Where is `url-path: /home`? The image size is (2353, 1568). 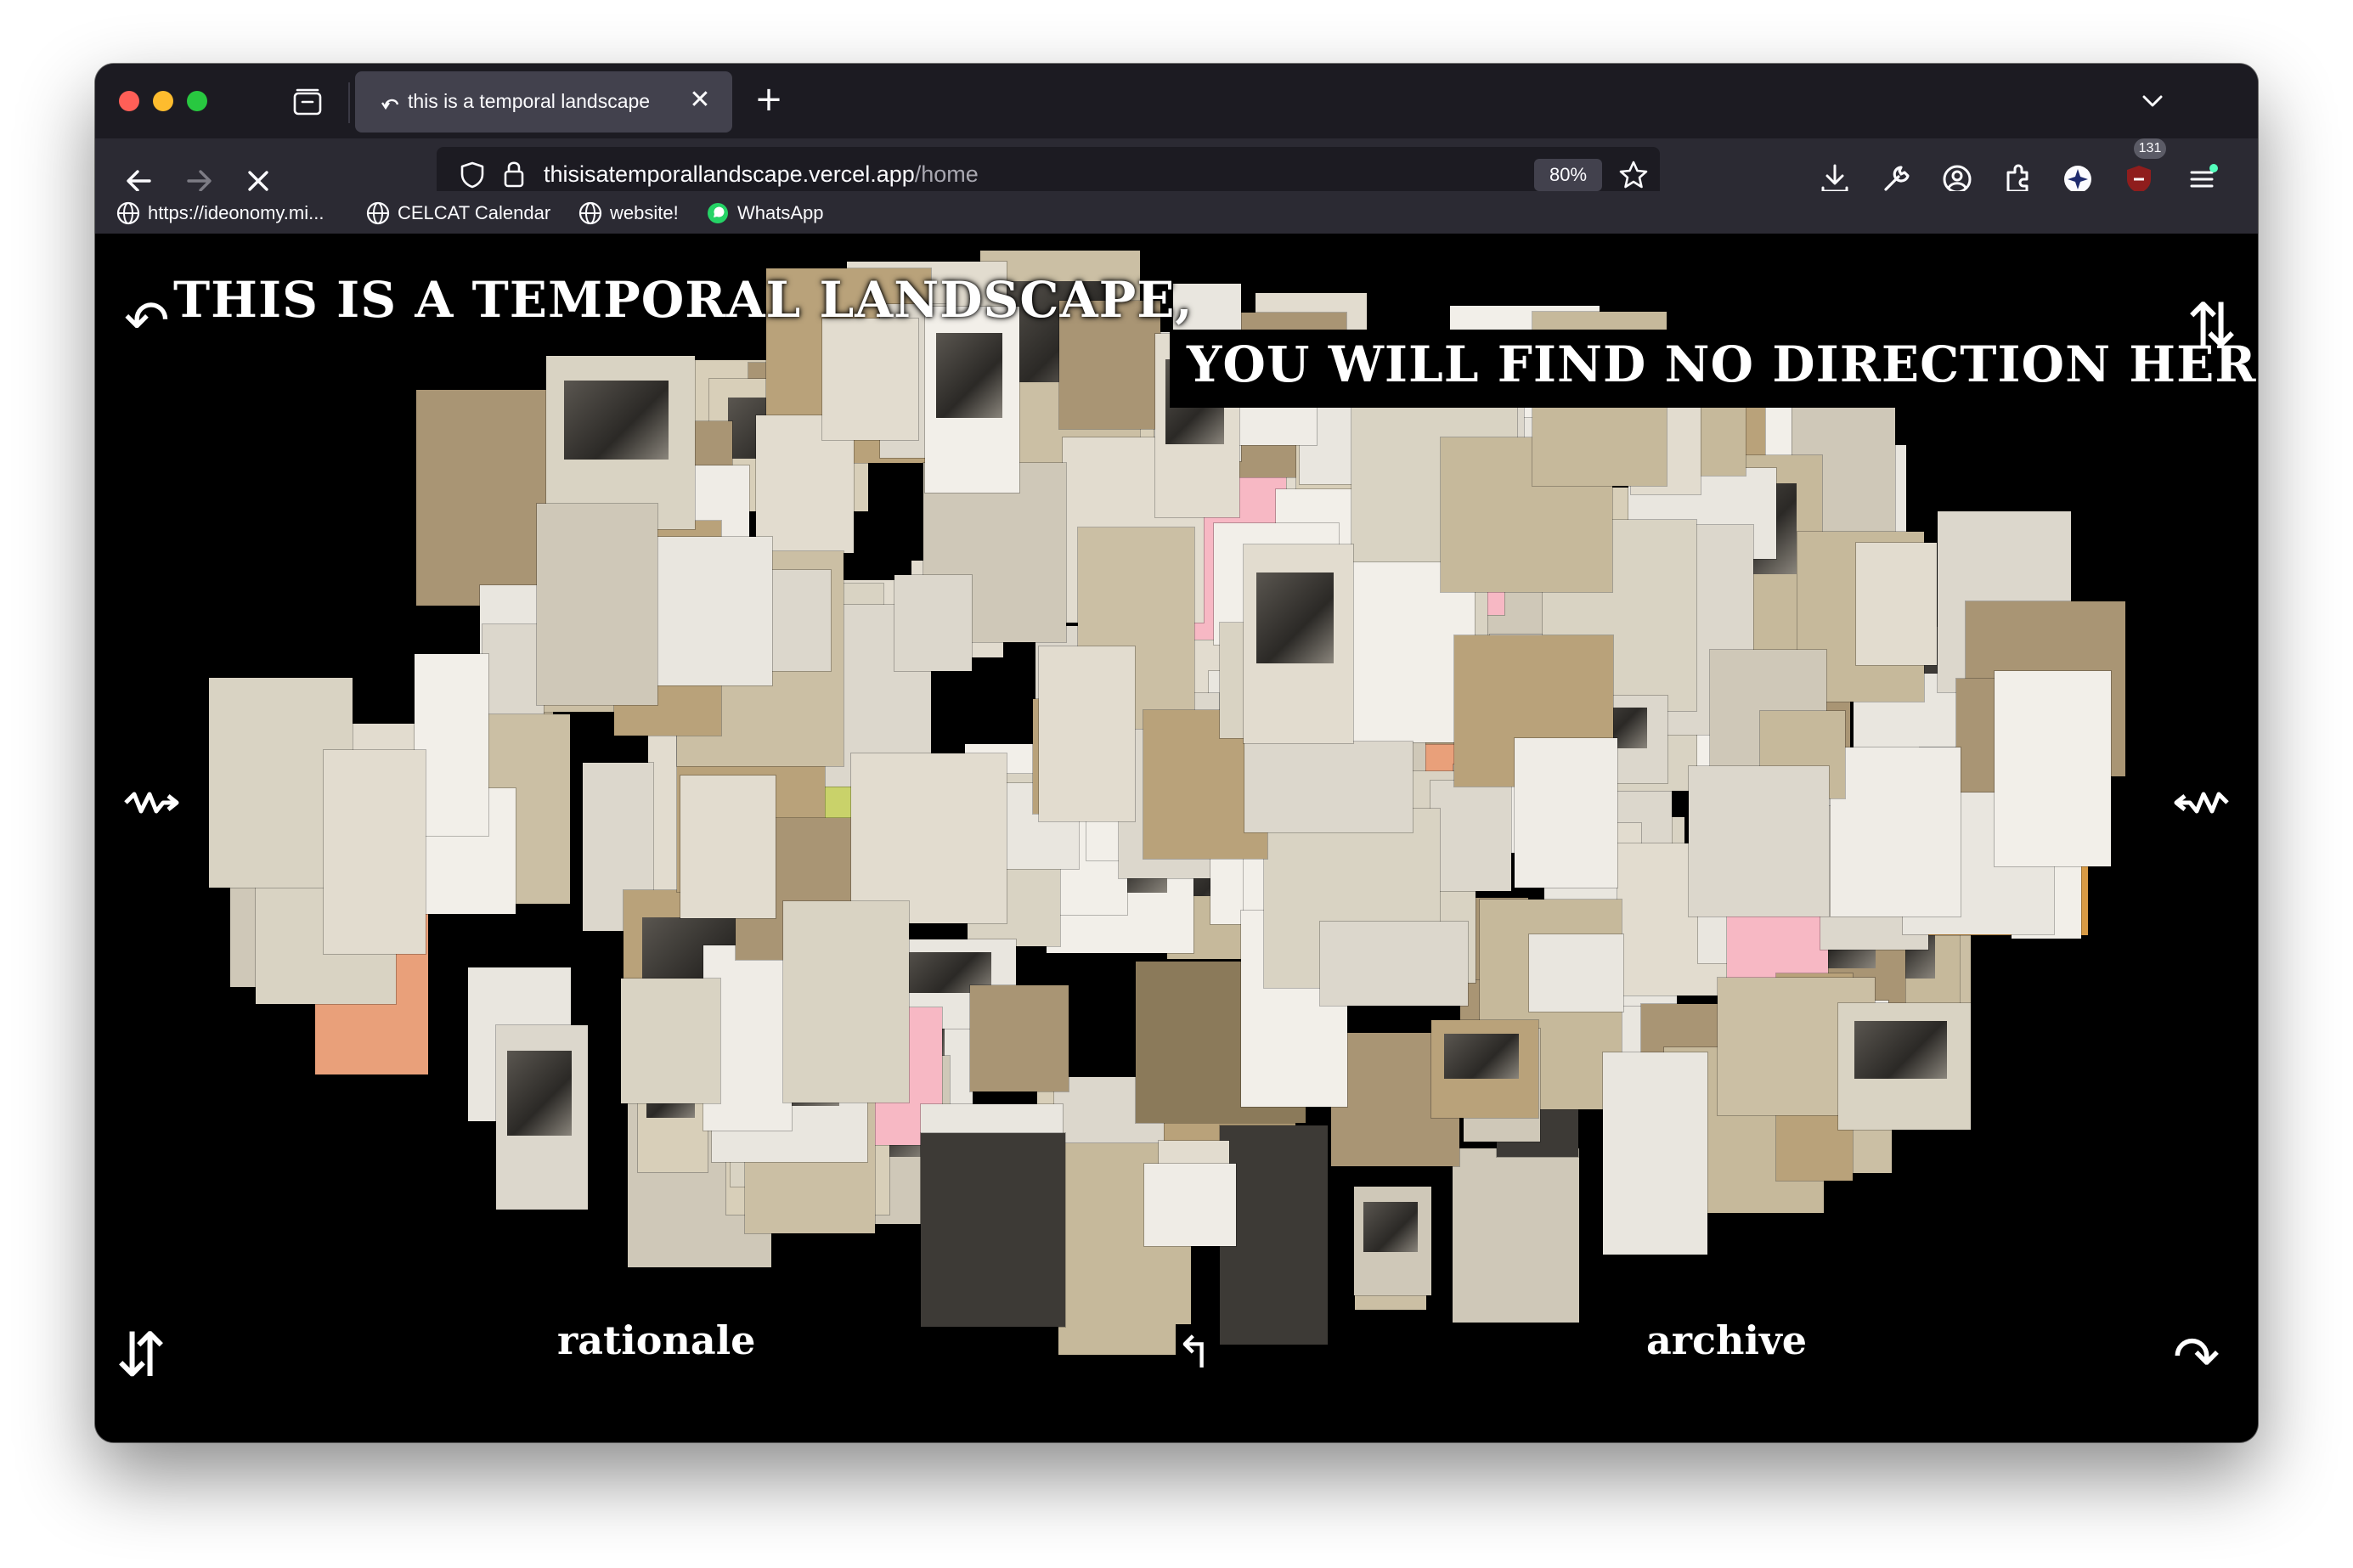
url-path: /home is located at coordinates (946, 174).